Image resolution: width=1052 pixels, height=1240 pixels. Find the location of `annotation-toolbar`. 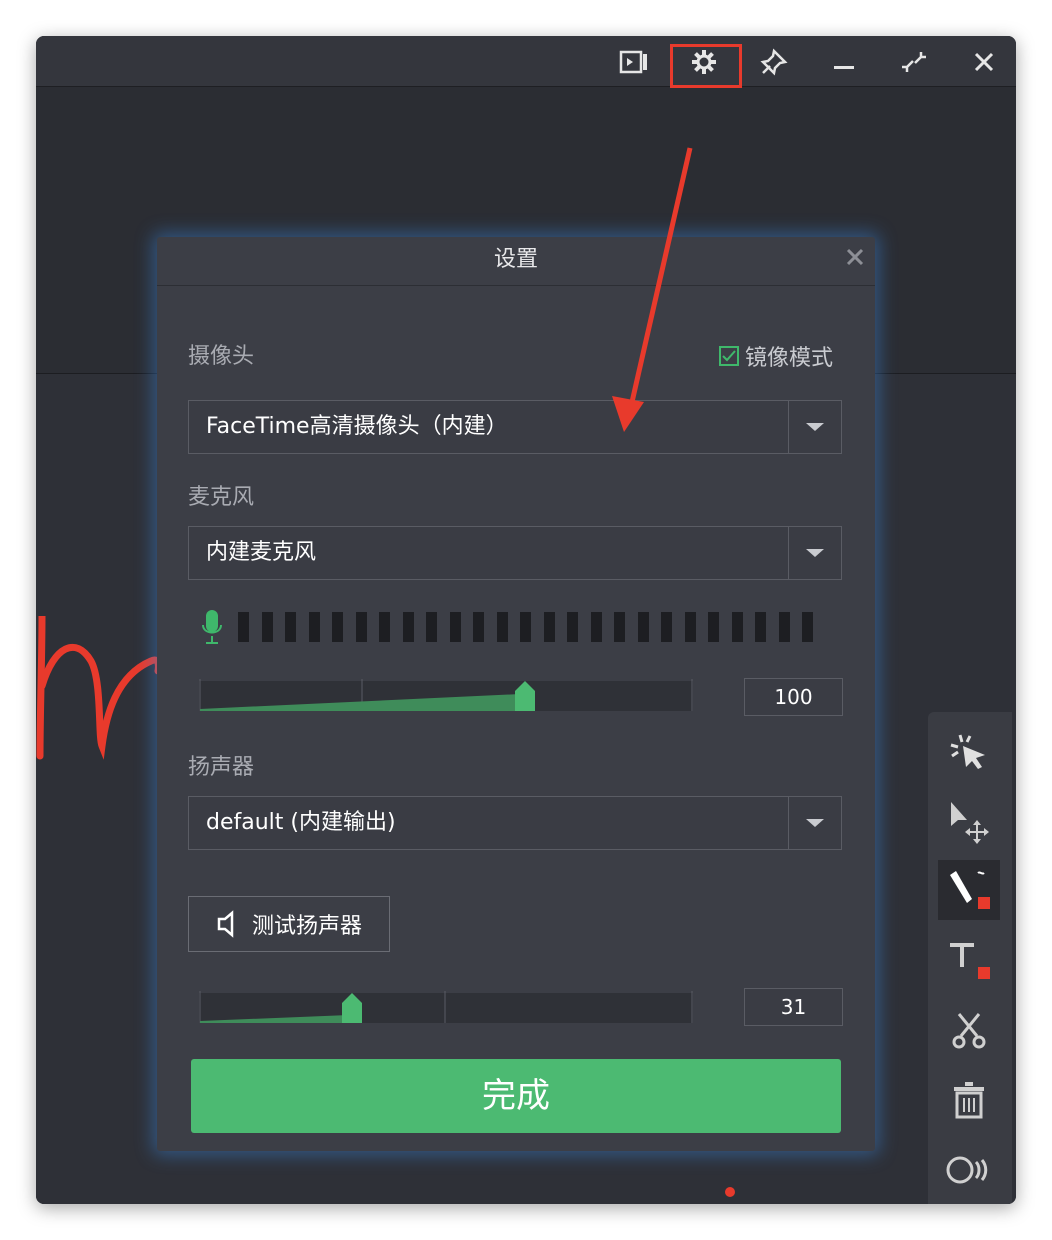

annotation-toolbar is located at coordinates (970, 958).